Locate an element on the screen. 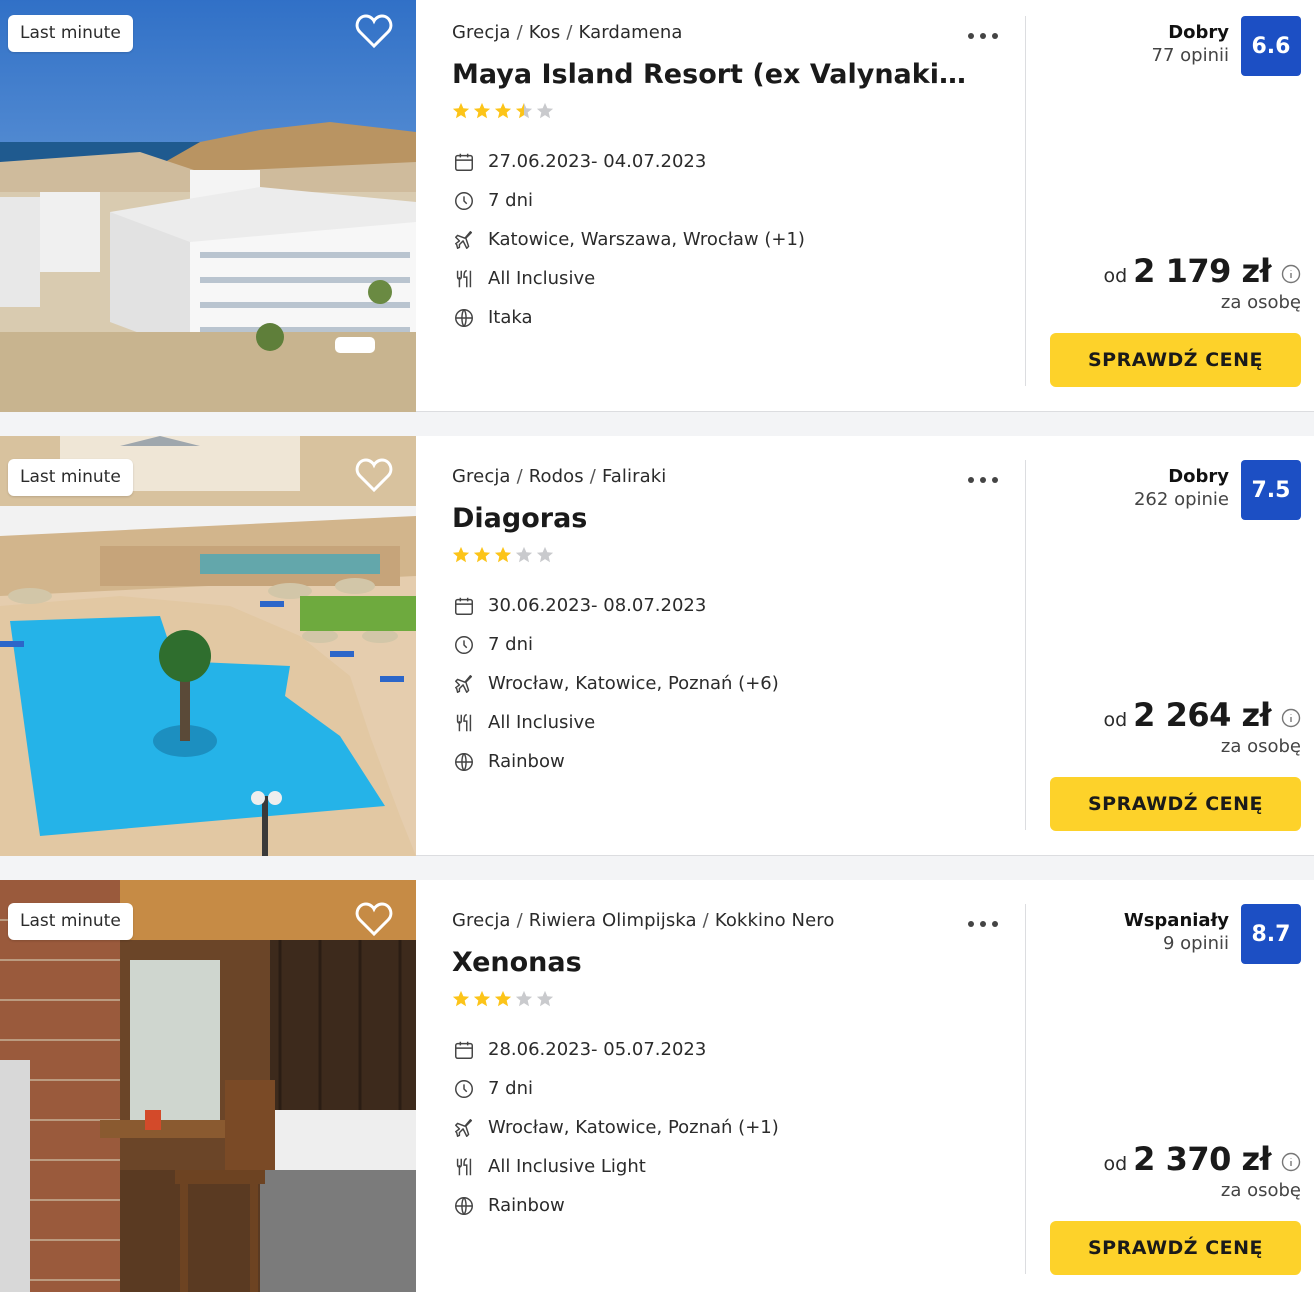  breadcrumb-city: Kardamena is located at coordinates (631, 32).